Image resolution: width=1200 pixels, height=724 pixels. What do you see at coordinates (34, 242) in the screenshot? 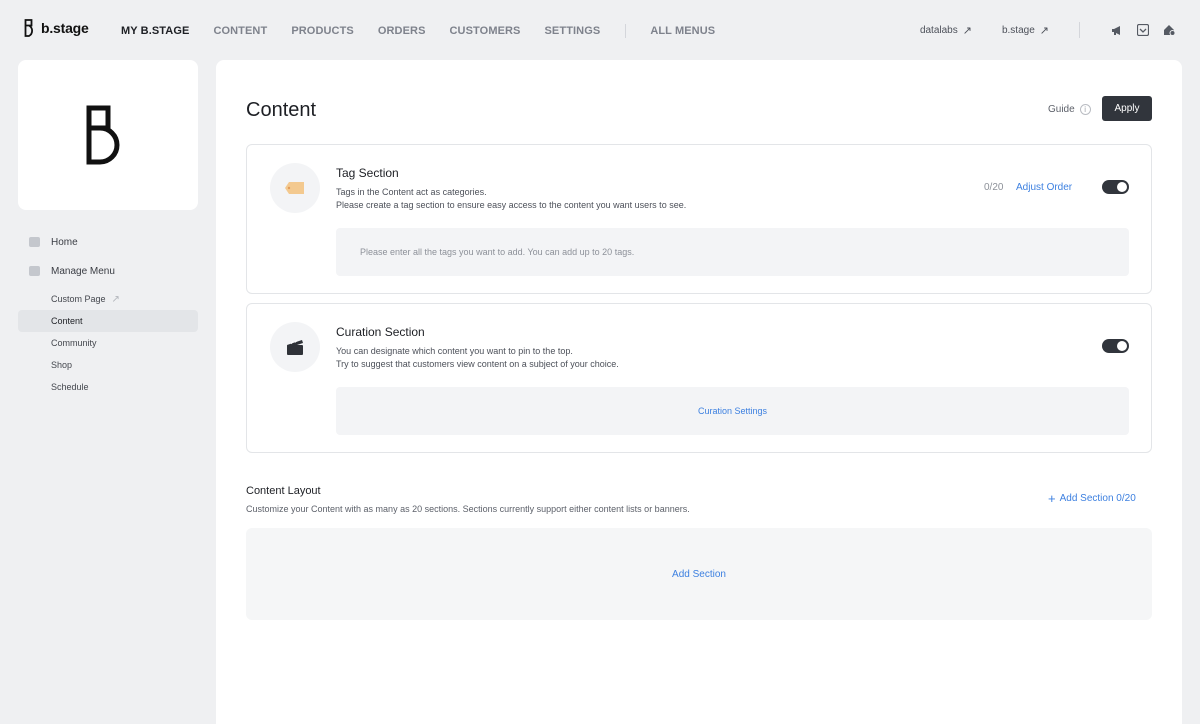
I see `home-icon` at bounding box center [34, 242].